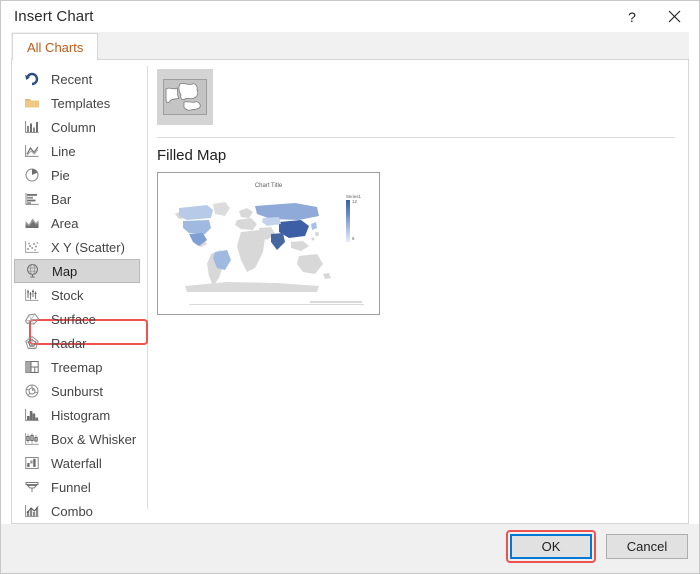  I want to click on help-icon: ?, so click(632, 16).